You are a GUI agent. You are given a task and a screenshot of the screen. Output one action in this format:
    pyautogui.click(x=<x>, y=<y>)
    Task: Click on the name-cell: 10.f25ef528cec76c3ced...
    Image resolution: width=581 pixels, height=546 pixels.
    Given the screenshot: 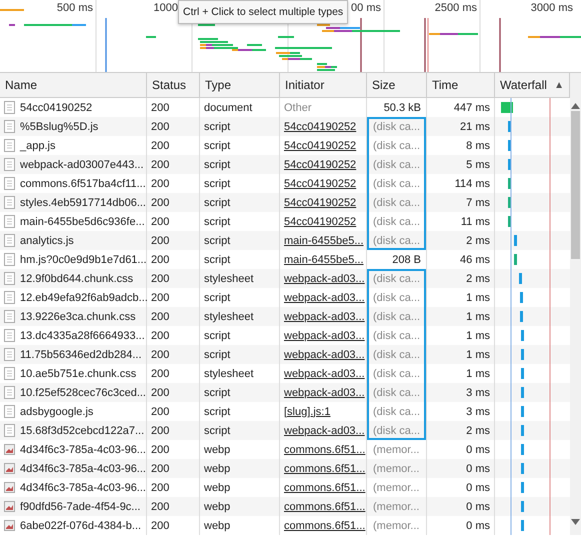 What is the action you would take?
    pyautogui.click(x=83, y=392)
    